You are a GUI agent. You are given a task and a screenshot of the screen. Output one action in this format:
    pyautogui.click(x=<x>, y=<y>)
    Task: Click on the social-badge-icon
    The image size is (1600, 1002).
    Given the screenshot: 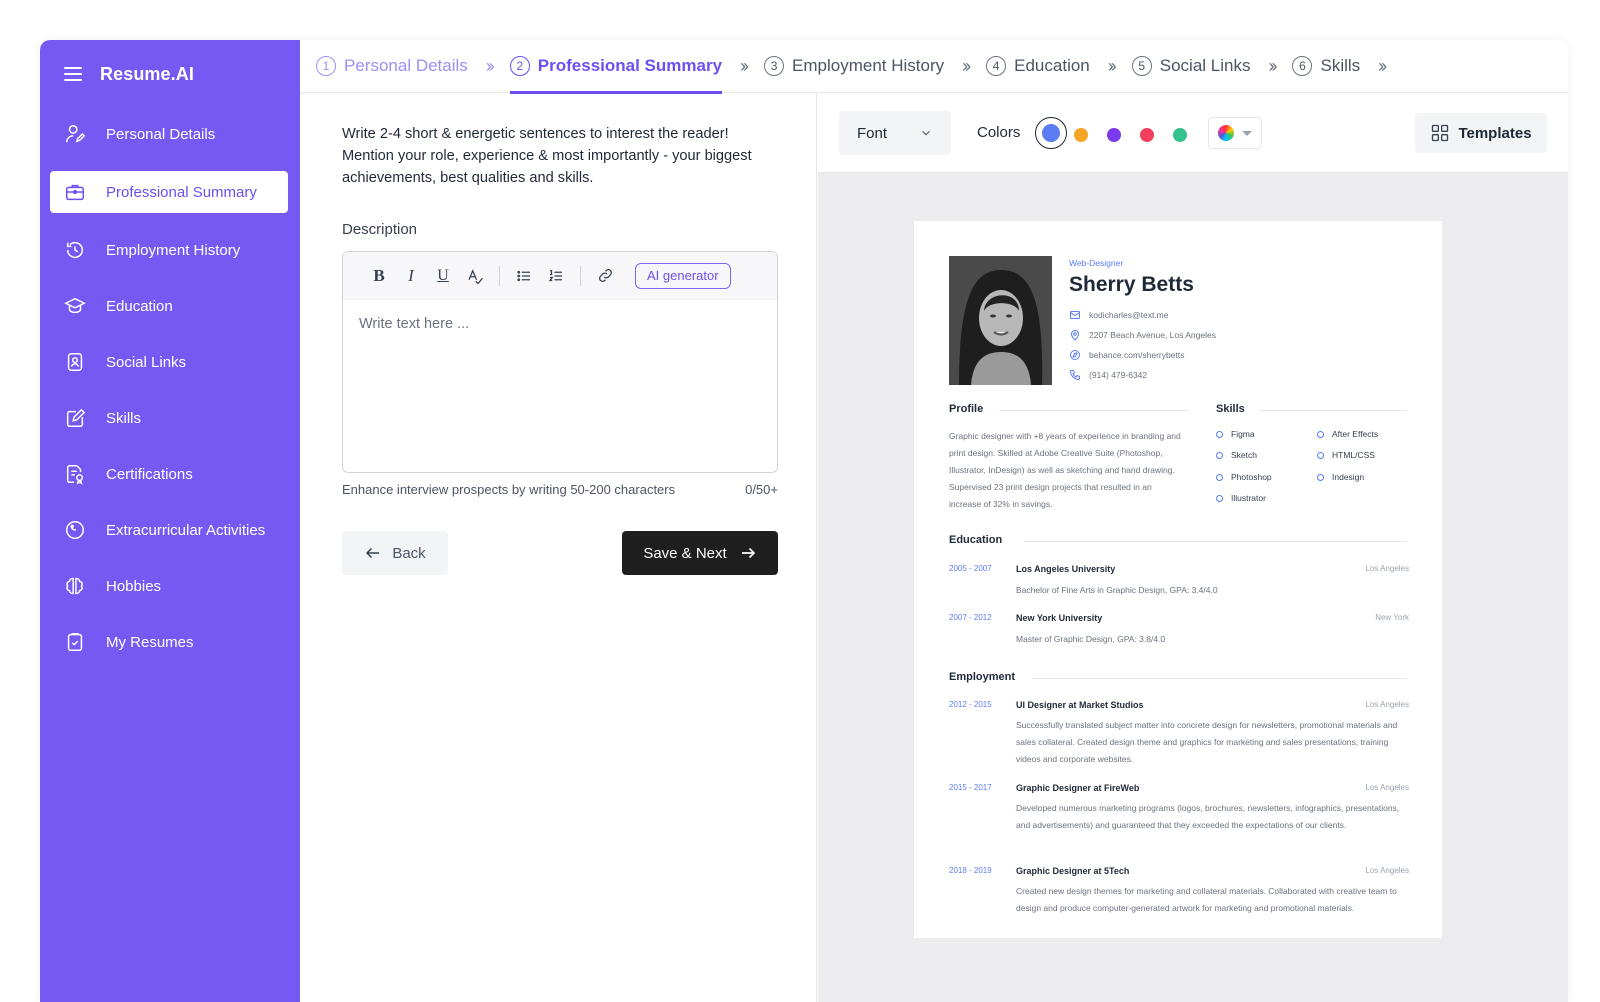 What is the action you would take?
    pyautogui.click(x=75, y=362)
    